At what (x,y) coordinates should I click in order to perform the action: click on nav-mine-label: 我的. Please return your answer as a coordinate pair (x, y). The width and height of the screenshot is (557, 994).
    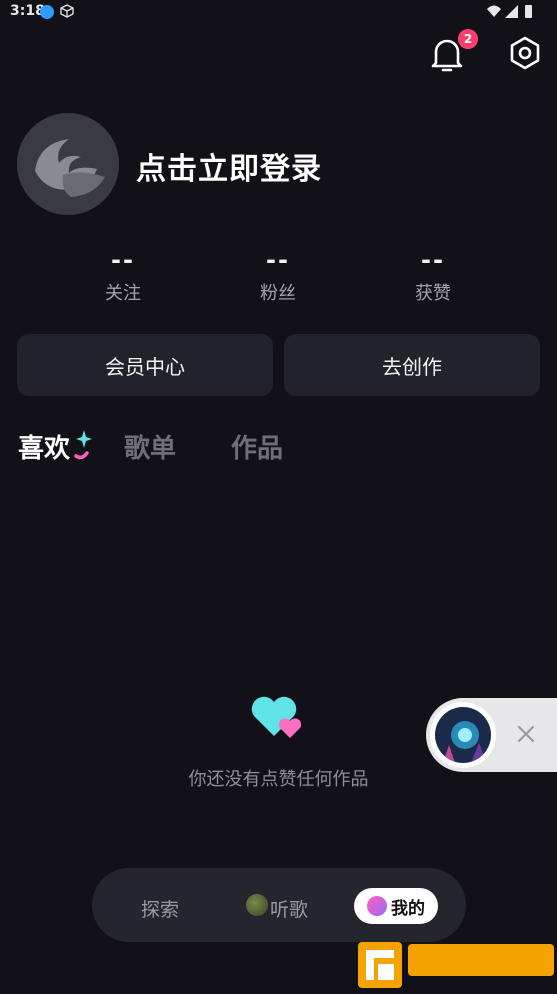
    Looking at the image, I should click on (408, 908).